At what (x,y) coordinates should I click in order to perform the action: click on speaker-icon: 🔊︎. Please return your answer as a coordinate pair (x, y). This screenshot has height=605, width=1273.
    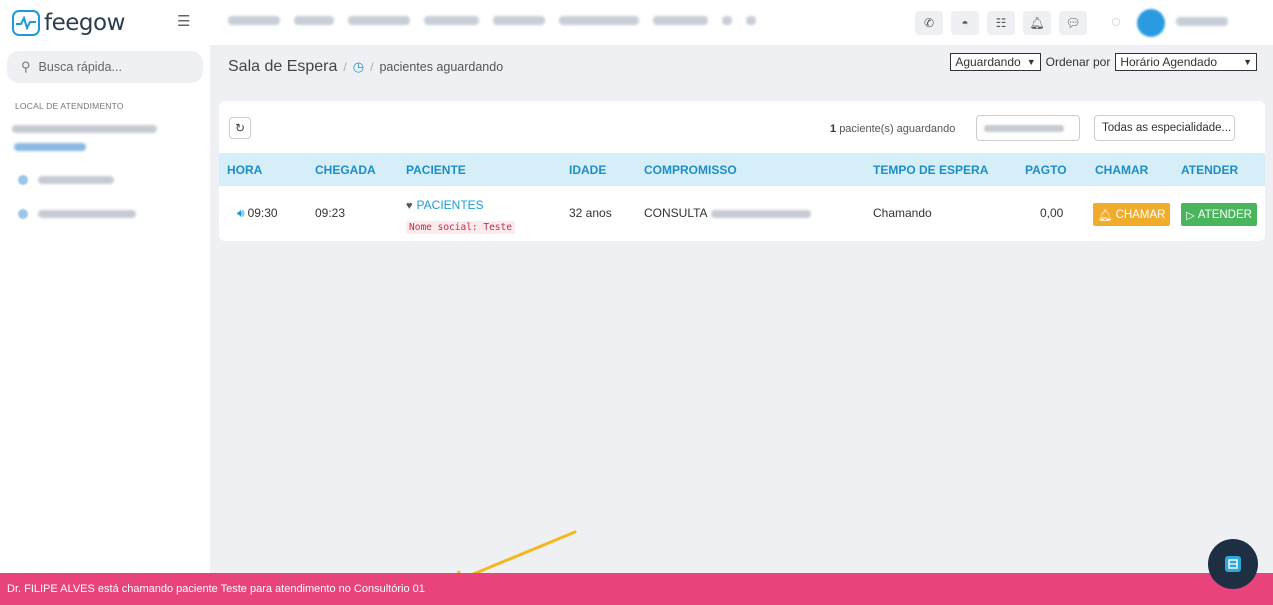
    Looking at the image, I should click on (241, 213).